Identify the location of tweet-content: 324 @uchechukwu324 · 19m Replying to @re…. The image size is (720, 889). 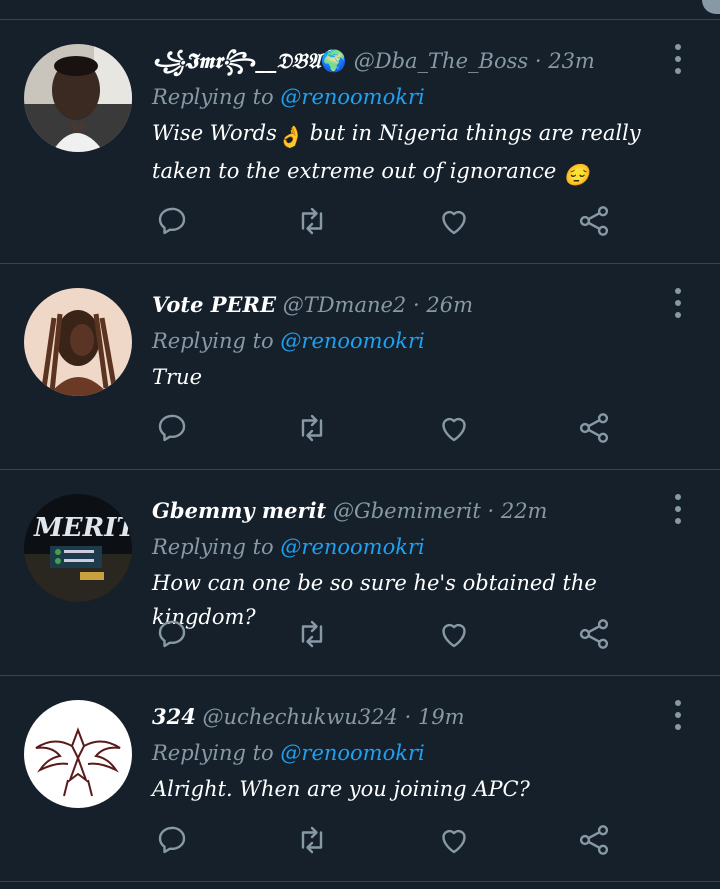
(404, 754).